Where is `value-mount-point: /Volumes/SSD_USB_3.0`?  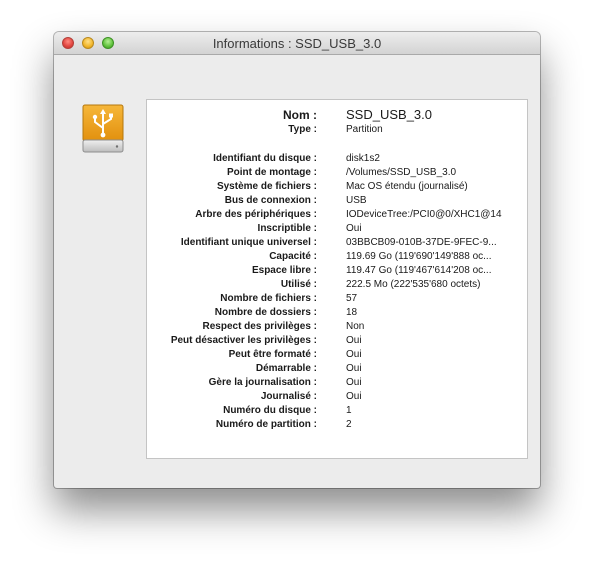 value-mount-point: /Volumes/SSD_USB_3.0 is located at coordinates (401, 172).